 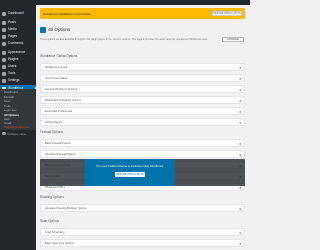 What do you see at coordinates (142, 78) in the screenshot?
I see `option-row-view-customization: View Customization` at bounding box center [142, 78].